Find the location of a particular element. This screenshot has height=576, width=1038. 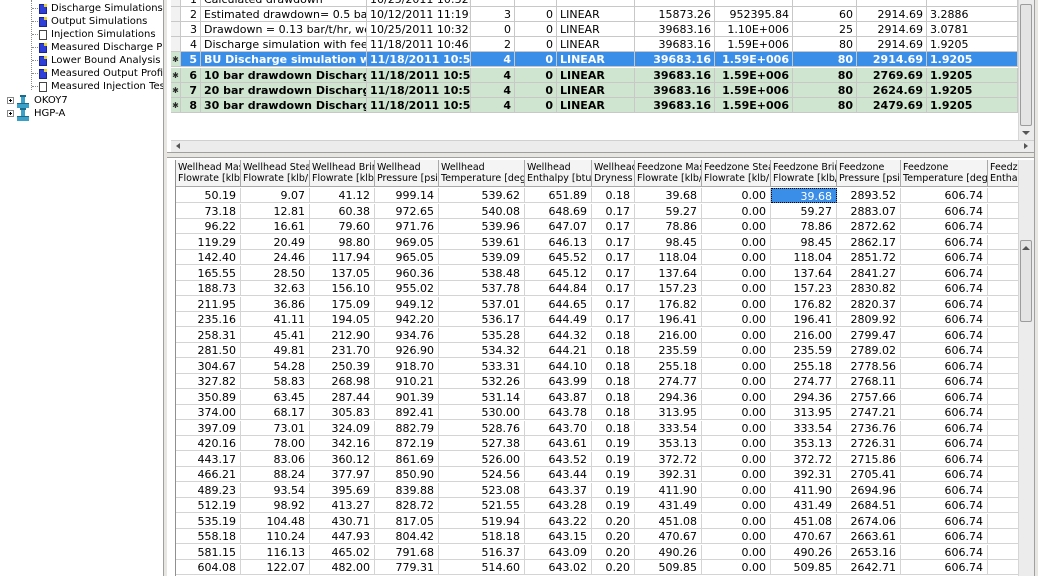

results-cell: 327.82 is located at coordinates (208, 381).